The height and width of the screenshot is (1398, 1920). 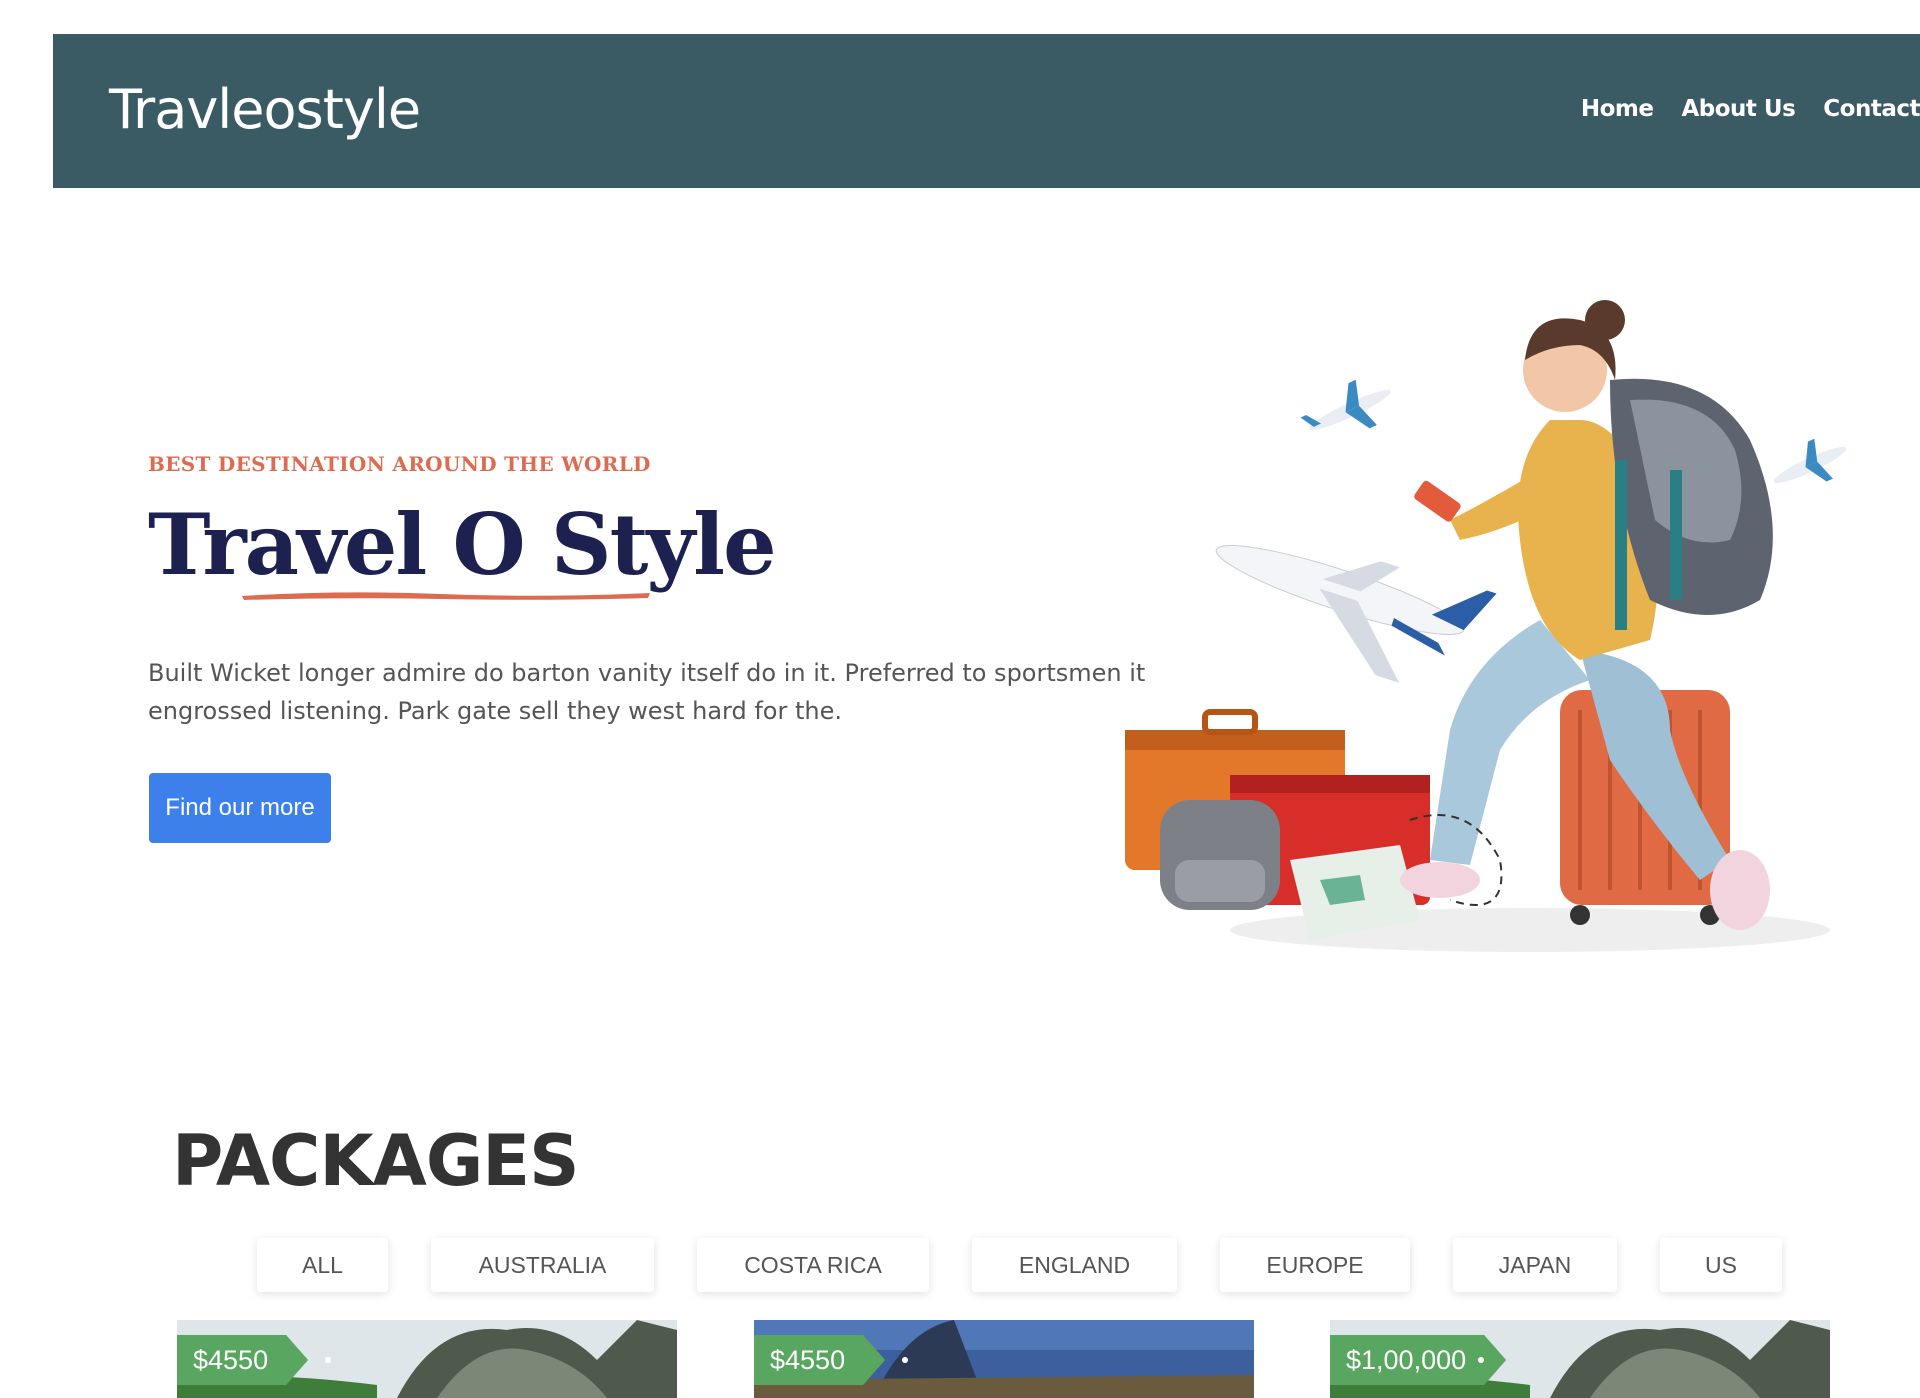 I want to click on brush-underline-decoration, so click(x=446, y=596).